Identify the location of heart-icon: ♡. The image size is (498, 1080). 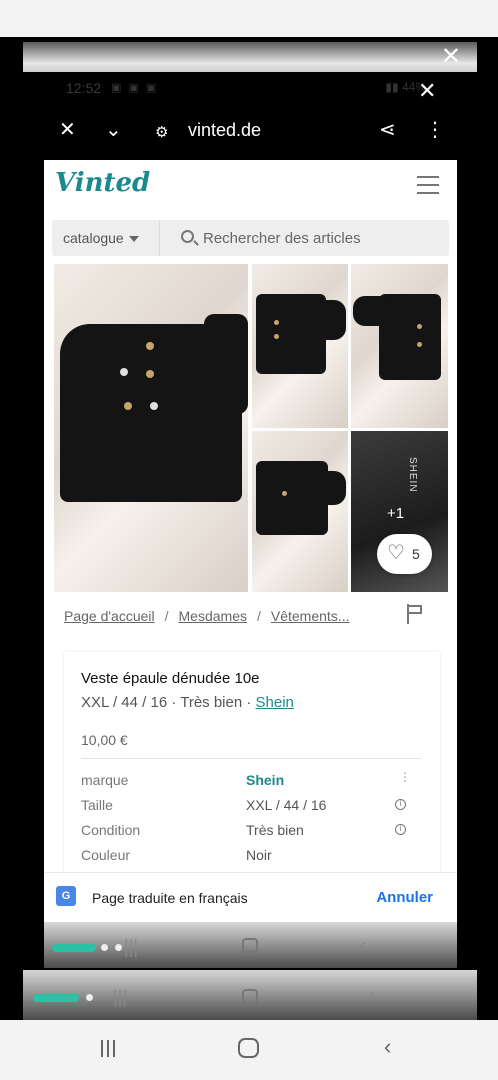
(396, 553).